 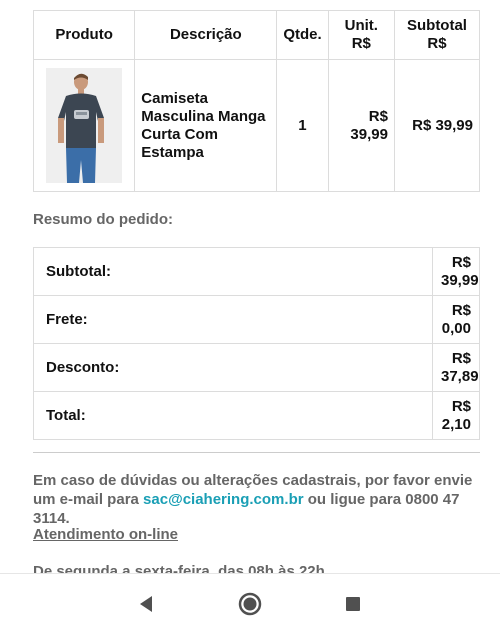 I want to click on home-button, so click(x=250, y=604).